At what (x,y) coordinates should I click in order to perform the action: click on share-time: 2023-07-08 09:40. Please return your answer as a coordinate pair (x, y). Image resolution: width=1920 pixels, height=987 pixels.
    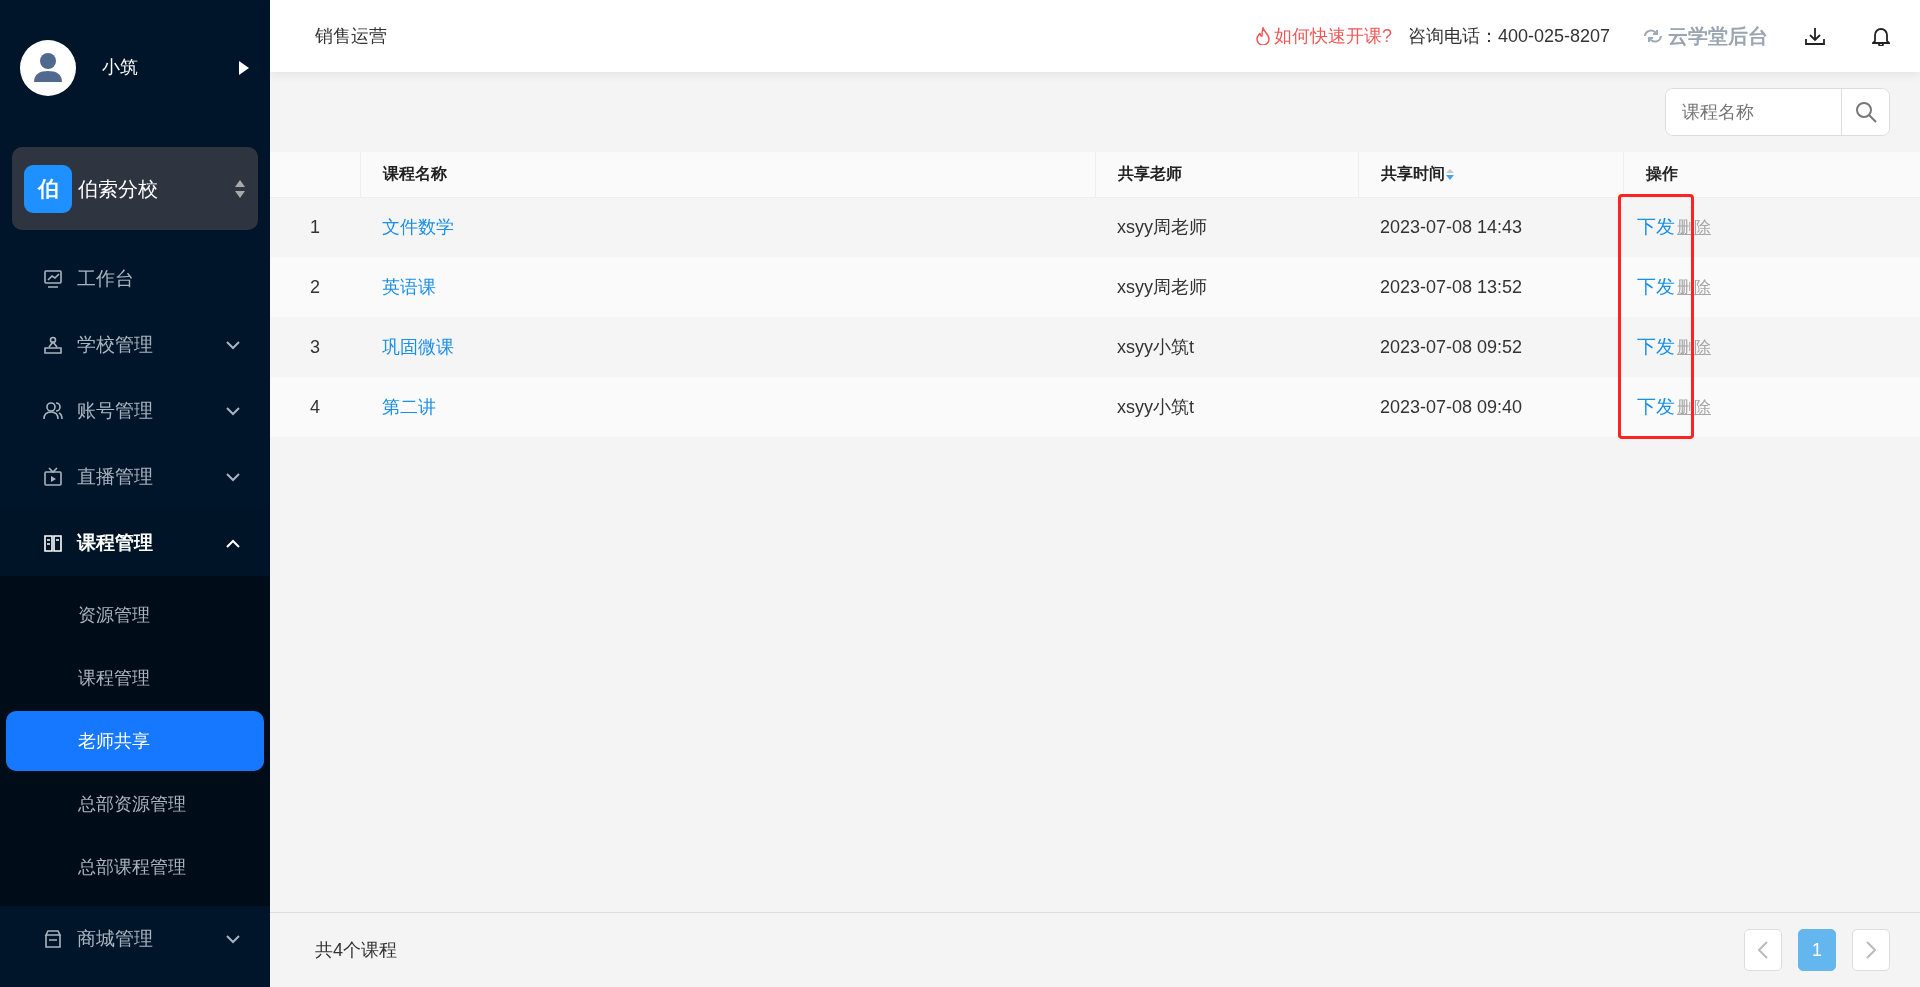
    Looking at the image, I should click on (1451, 406).